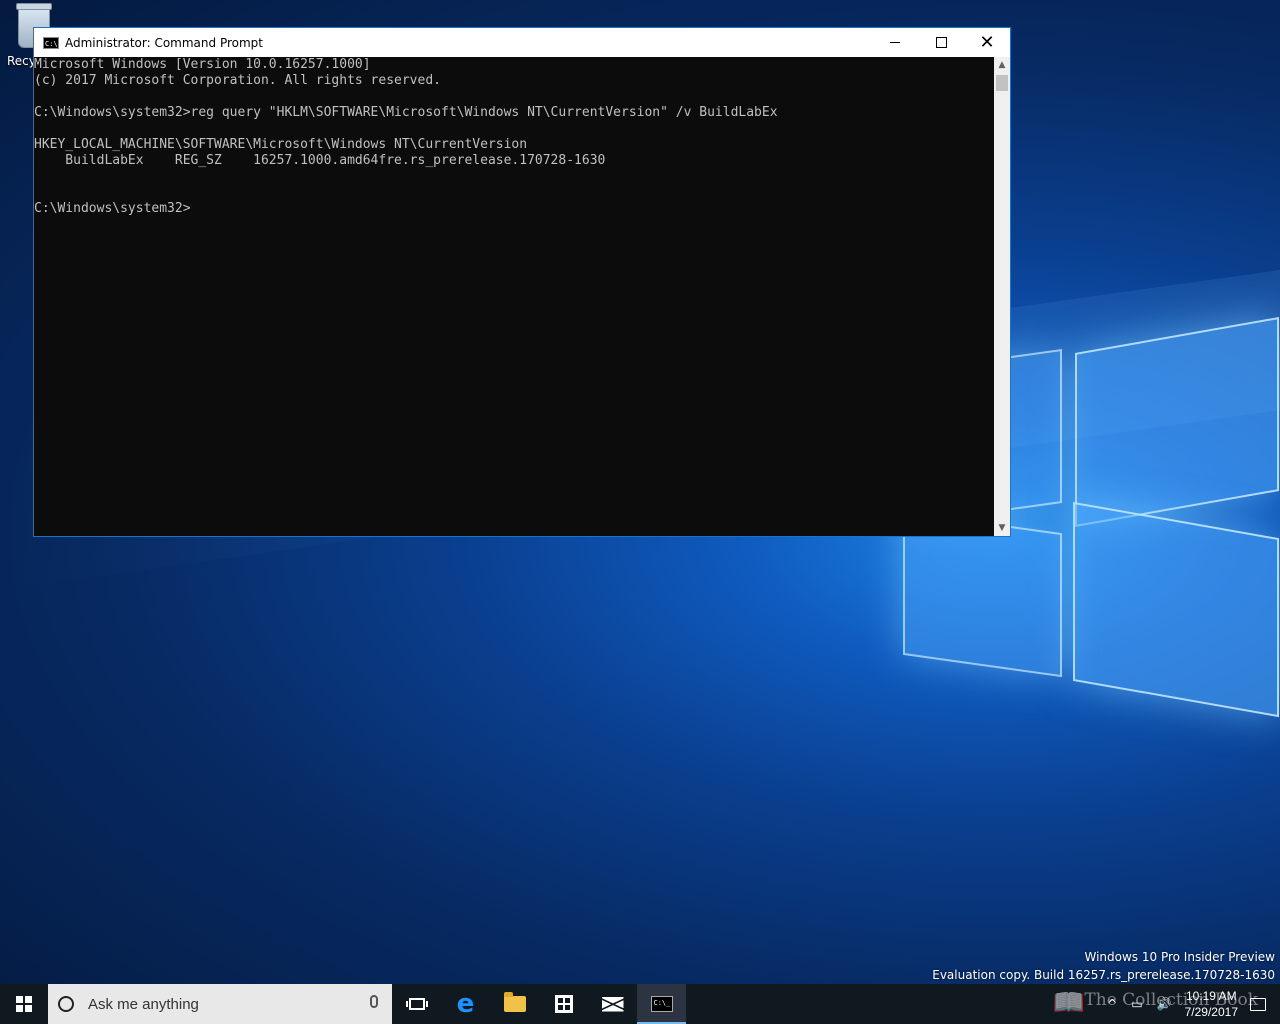 The width and height of the screenshot is (1280, 1024). What do you see at coordinates (112, 208) in the screenshot?
I see `console-prompt-line: C:\Windows\system32>` at bounding box center [112, 208].